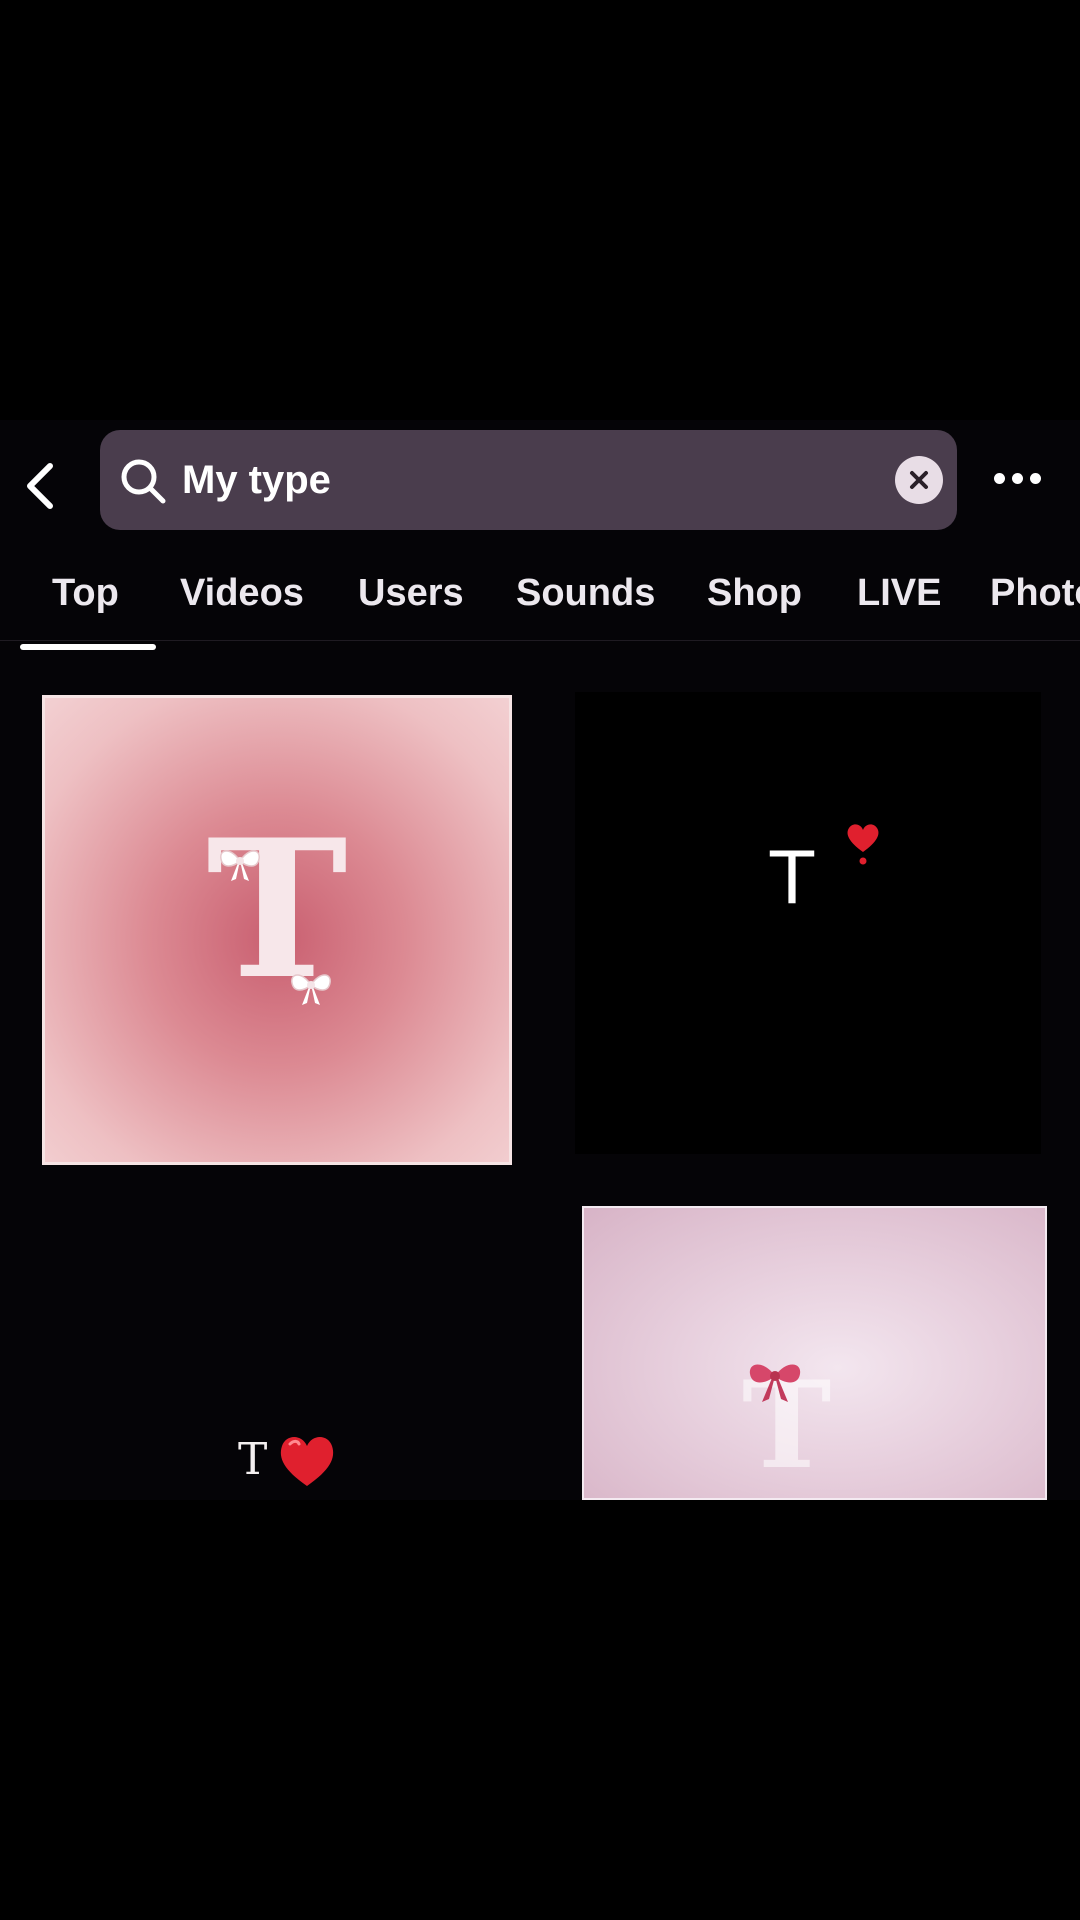 Image resolution: width=1080 pixels, height=1920 pixels. I want to click on tab-bar: Top Videos Users Sounds Shop LIVE Photo, so click(540, 600).